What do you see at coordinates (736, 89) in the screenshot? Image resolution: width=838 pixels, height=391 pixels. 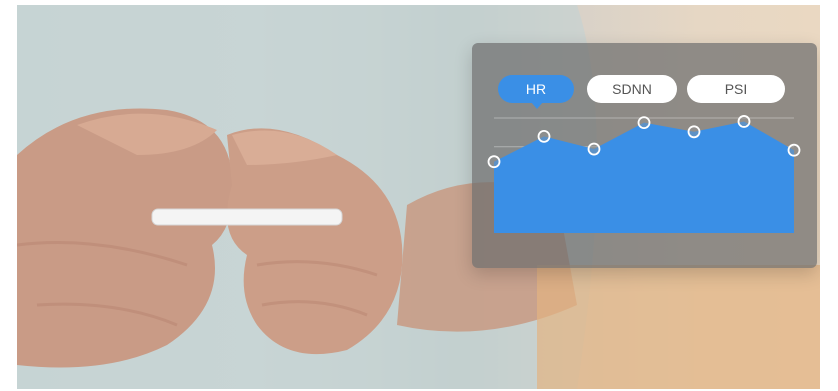 I see `tab-psi: PSI` at bounding box center [736, 89].